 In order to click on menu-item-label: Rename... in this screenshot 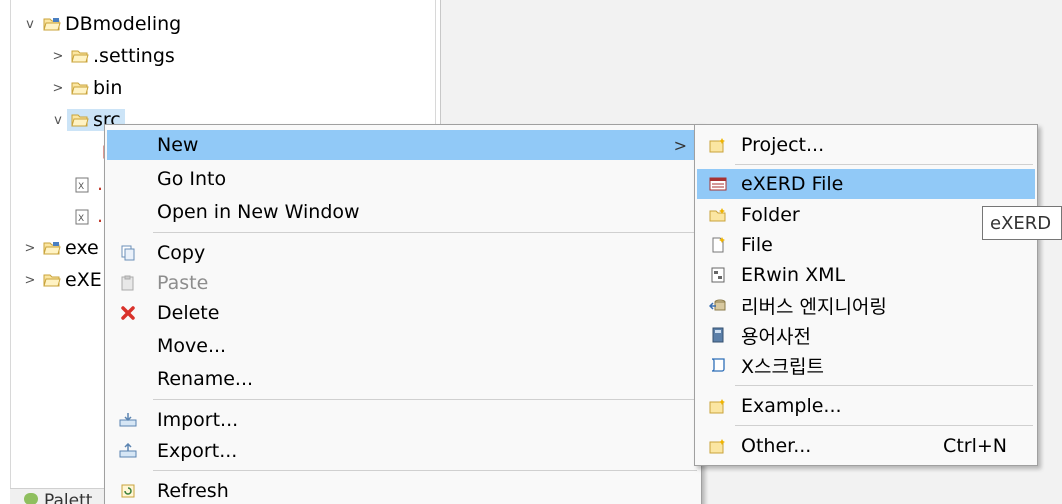, I will do `click(205, 379)`.